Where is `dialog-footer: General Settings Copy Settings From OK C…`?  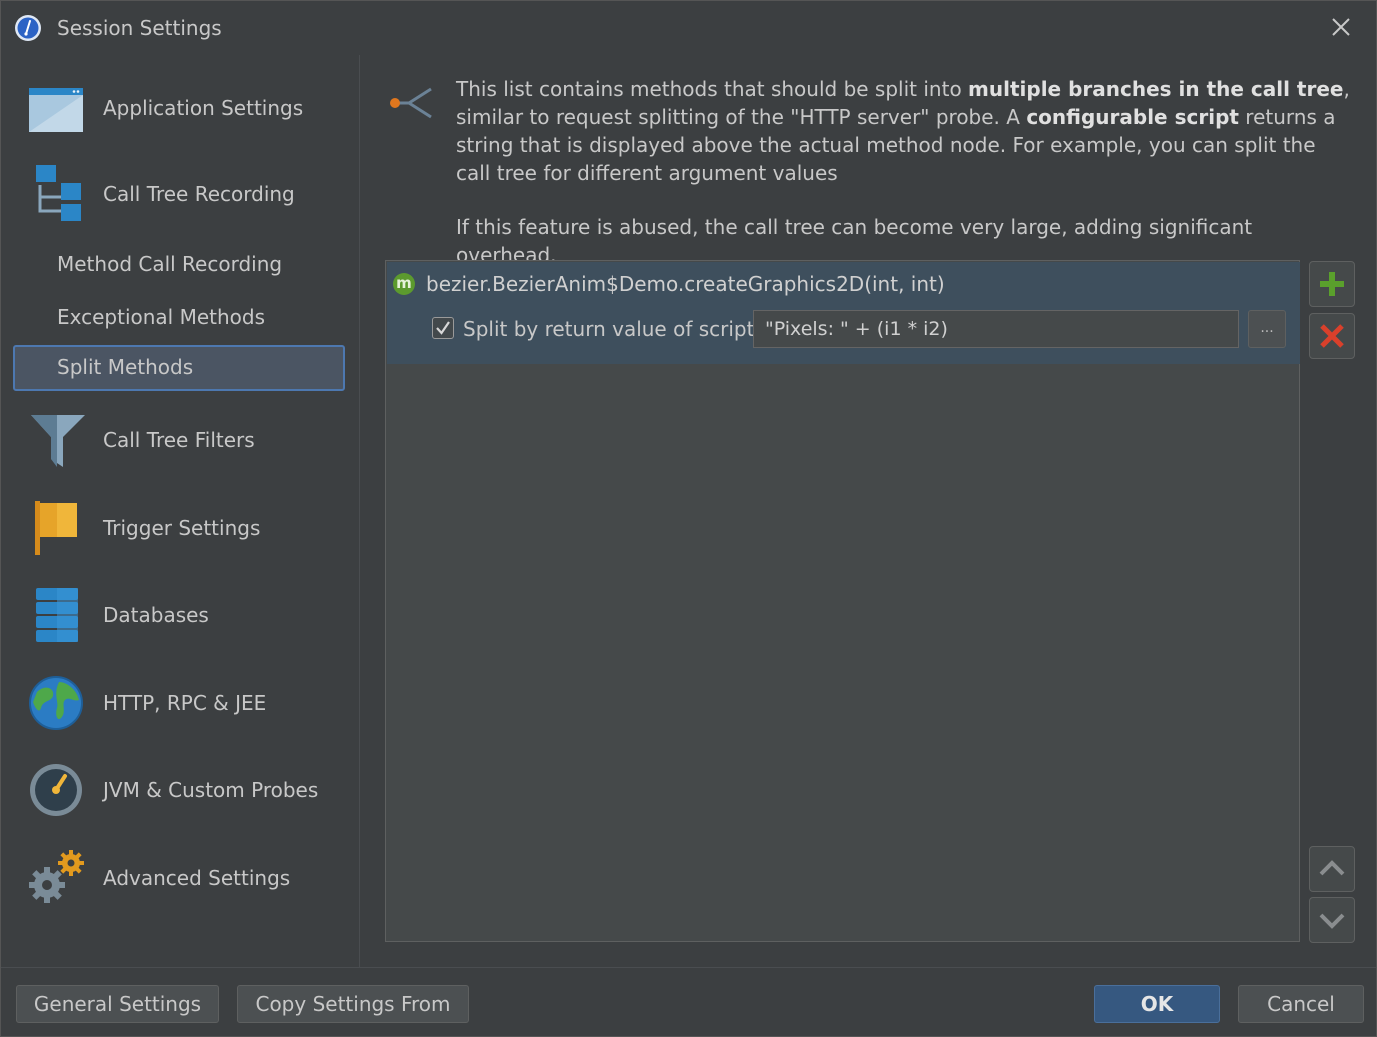
dialog-footer: General Settings Copy Settings From OK C… is located at coordinates (688, 1002).